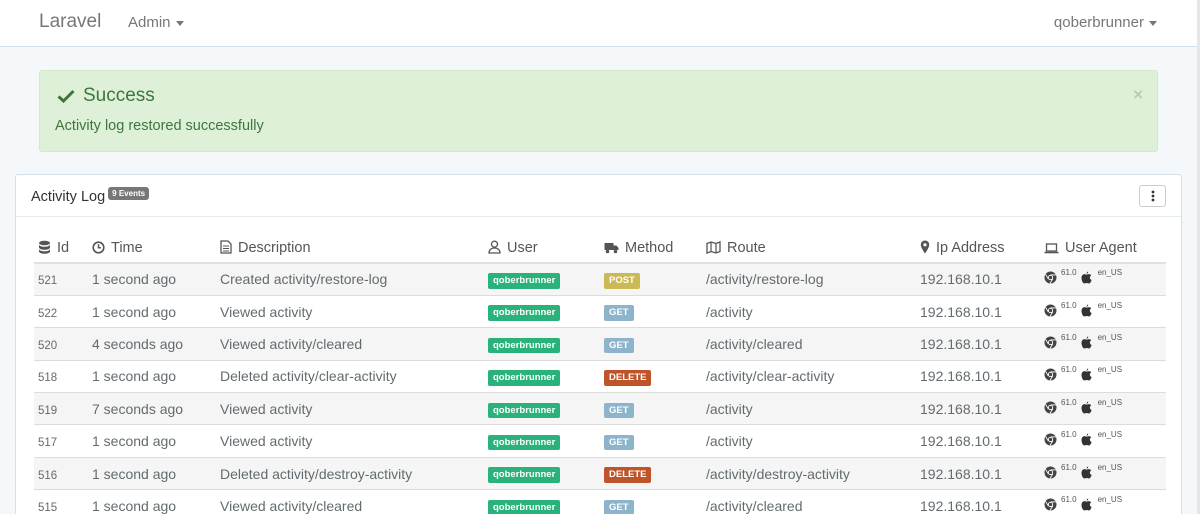  I want to click on column-header-label: Description, so click(274, 247).